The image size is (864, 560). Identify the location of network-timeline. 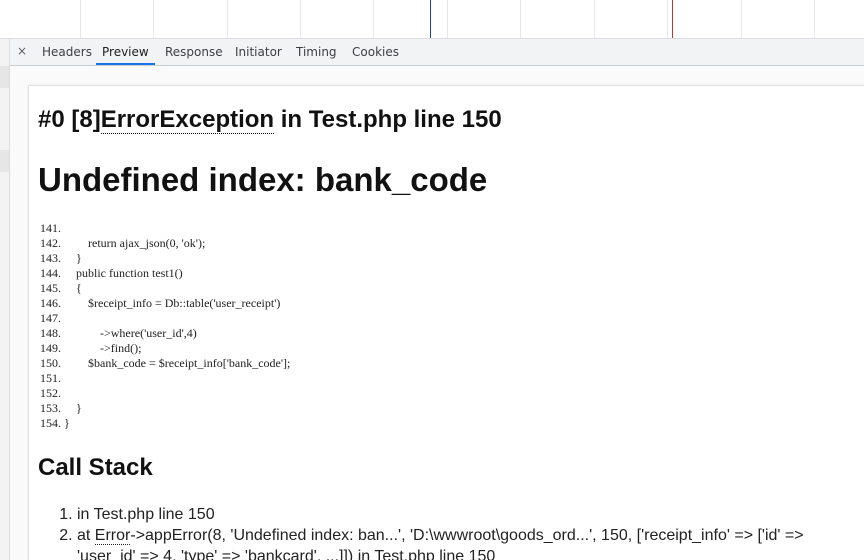
(432, 19).